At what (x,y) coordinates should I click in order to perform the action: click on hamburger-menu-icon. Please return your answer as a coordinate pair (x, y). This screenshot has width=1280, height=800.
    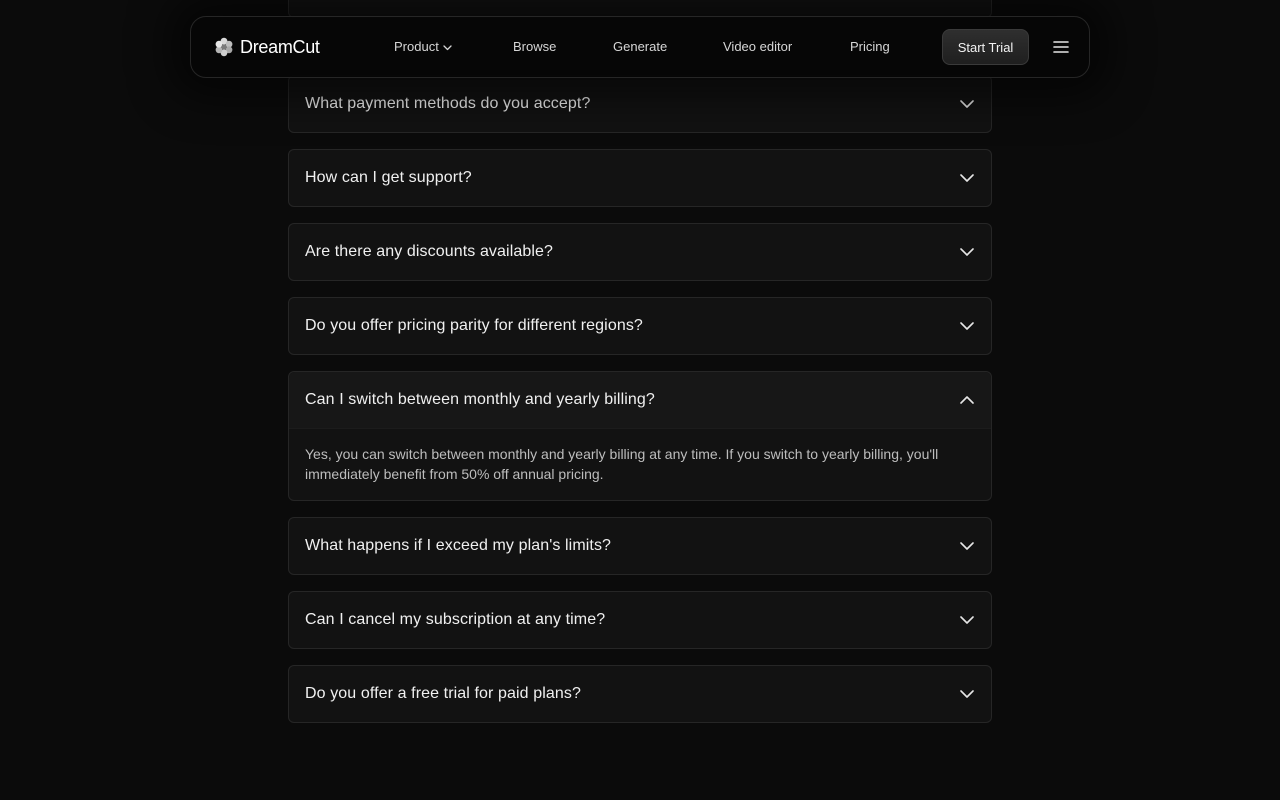
    Looking at the image, I should click on (1061, 47).